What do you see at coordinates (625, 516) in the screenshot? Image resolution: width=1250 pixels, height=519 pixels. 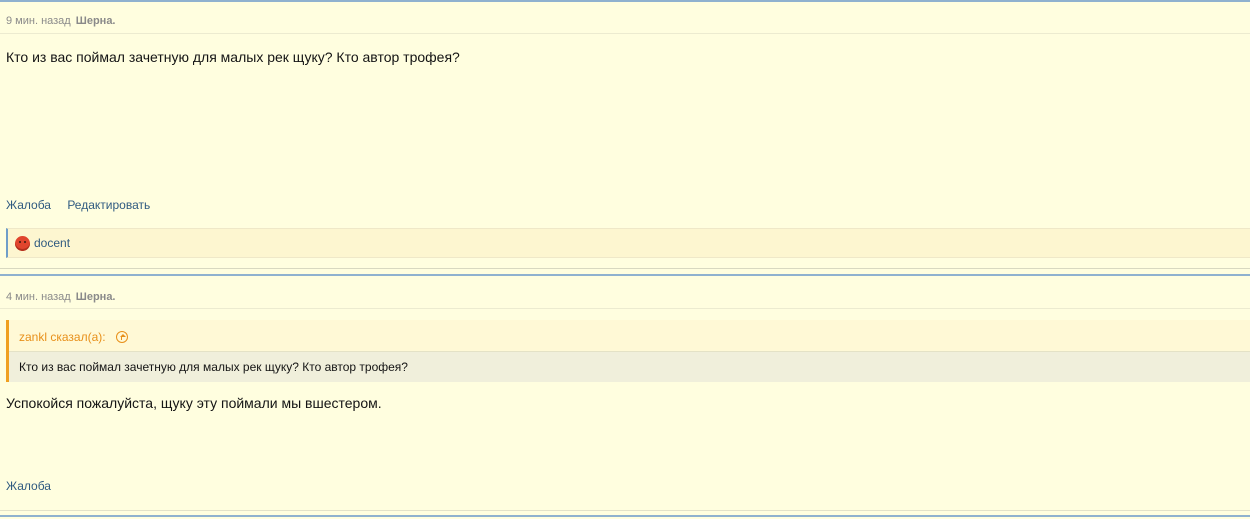 I see `post-border-bottom` at bounding box center [625, 516].